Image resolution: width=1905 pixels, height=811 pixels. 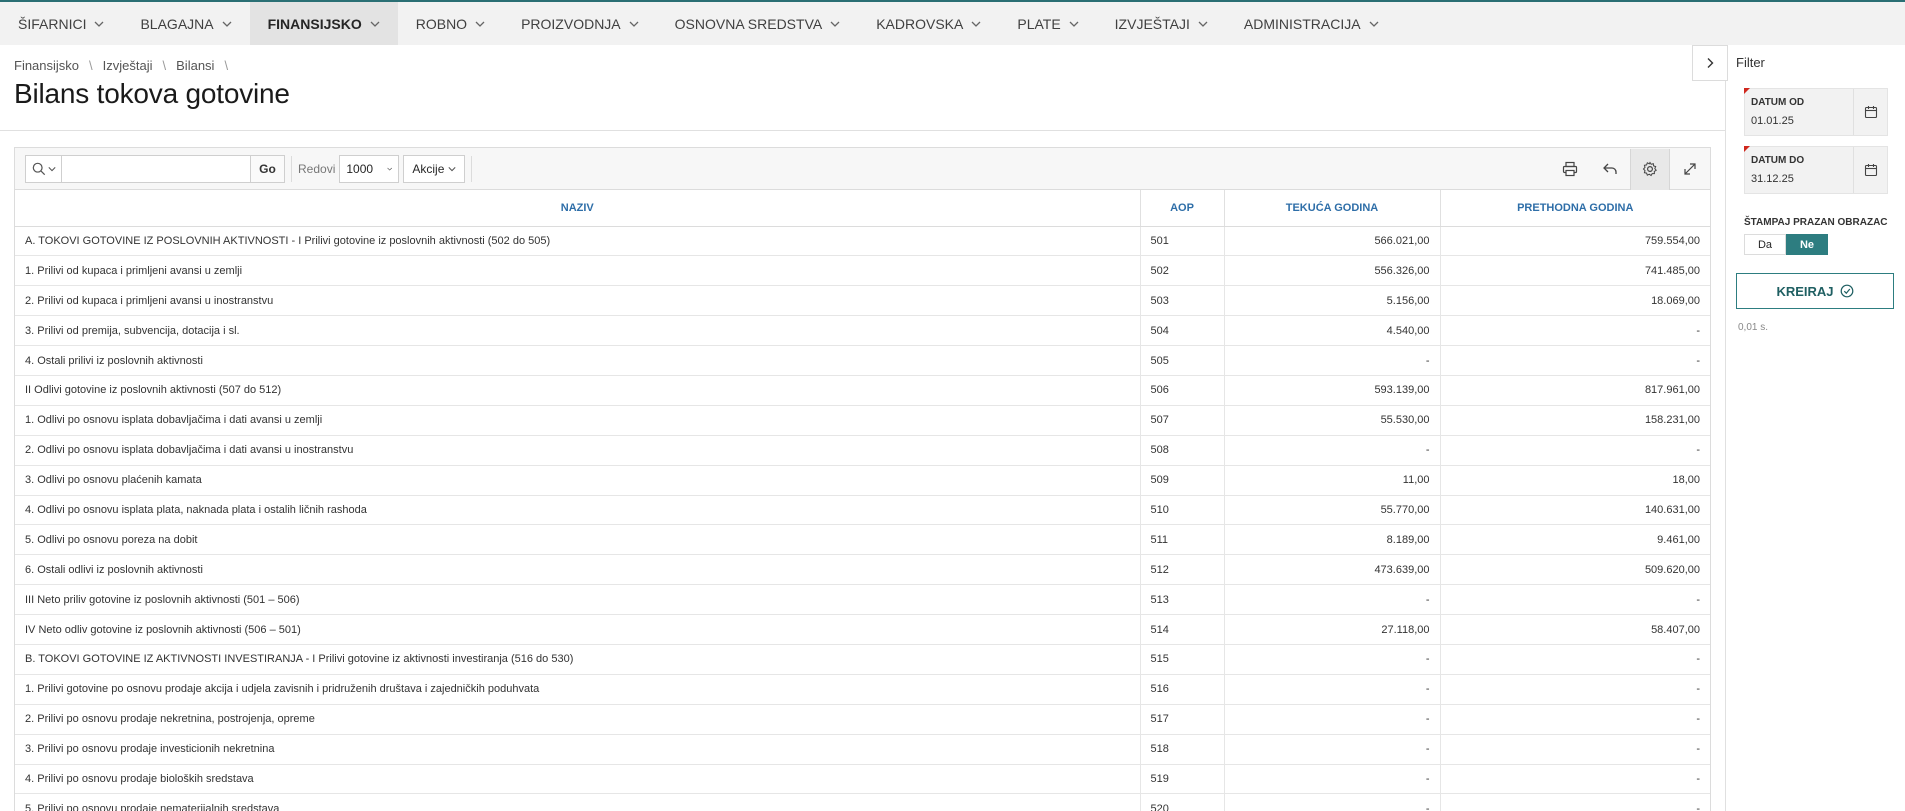 I want to click on nav-item: IZVJEŠTAJI, so click(x=1161, y=23).